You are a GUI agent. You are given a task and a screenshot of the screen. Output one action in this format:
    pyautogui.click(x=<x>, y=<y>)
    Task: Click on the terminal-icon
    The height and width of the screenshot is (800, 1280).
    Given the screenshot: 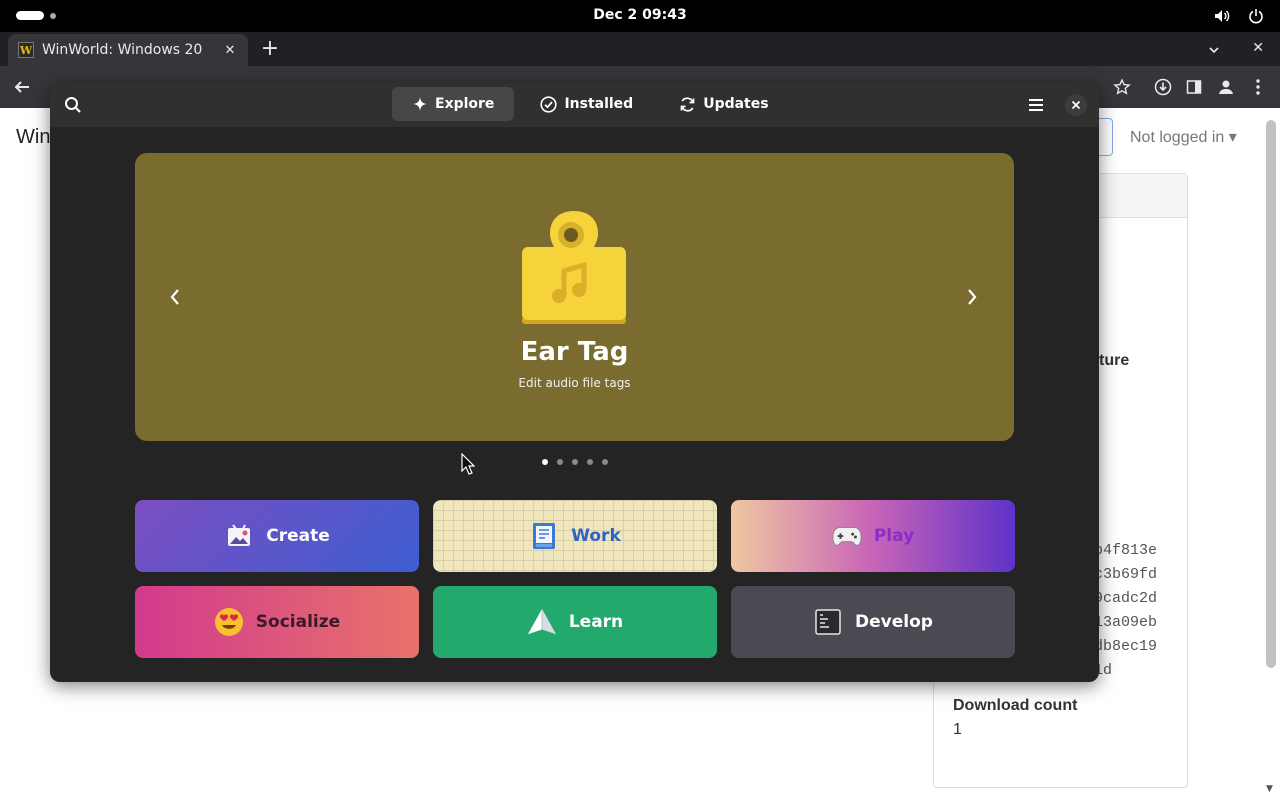 What is the action you would take?
    pyautogui.click(x=828, y=622)
    